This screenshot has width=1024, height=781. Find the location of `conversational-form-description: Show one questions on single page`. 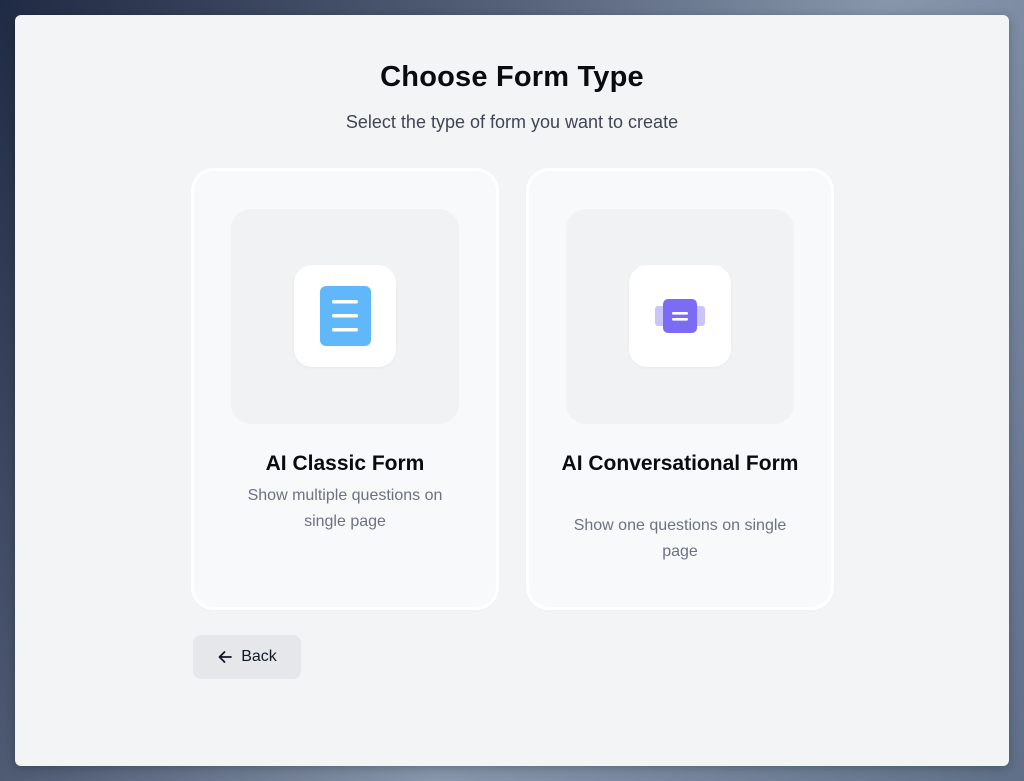

conversational-form-description: Show one questions on single page is located at coordinates (680, 538).